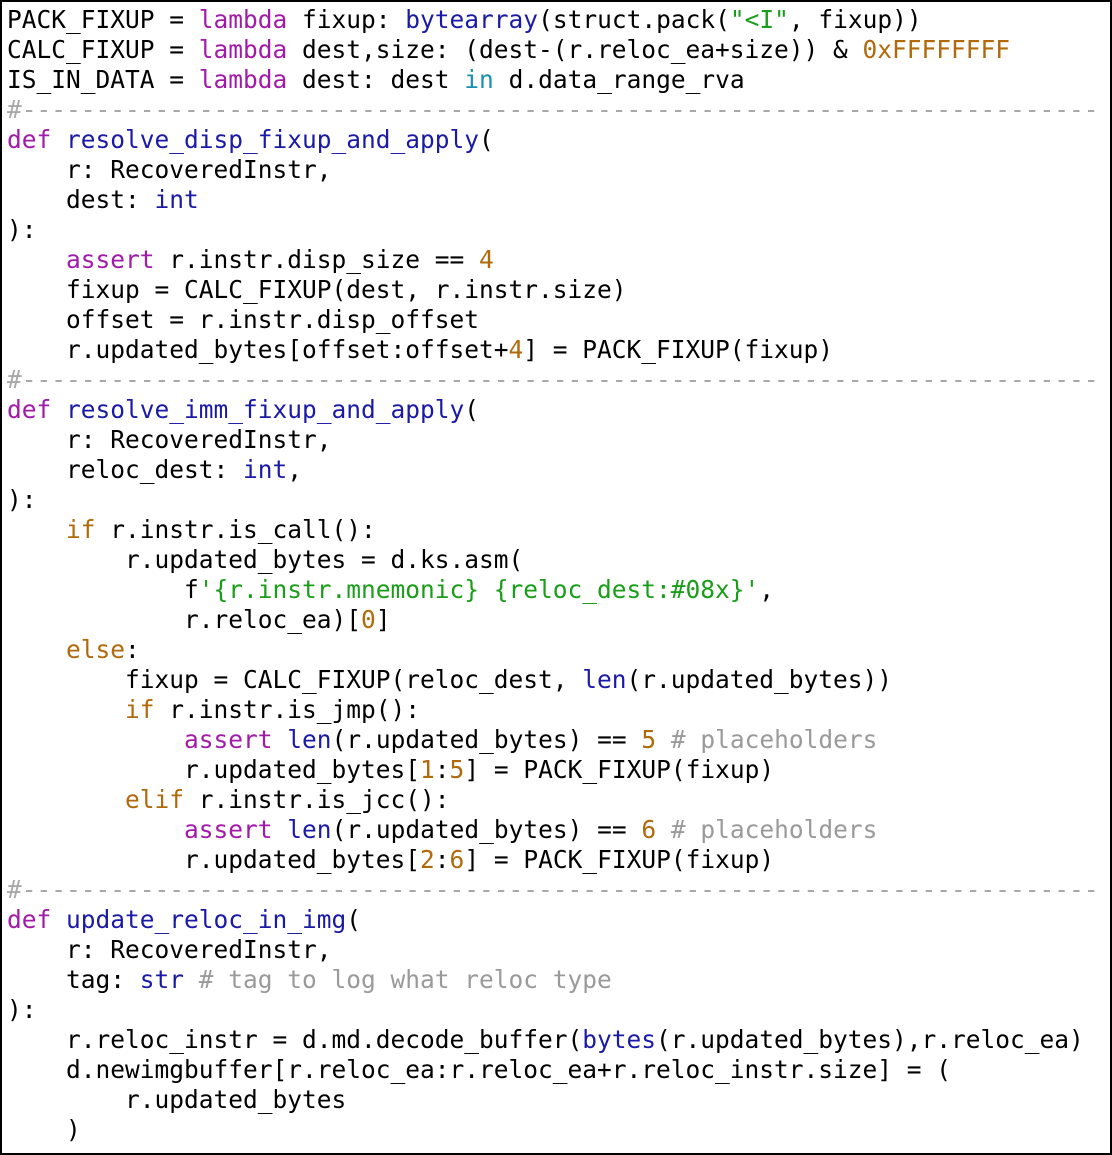 This screenshot has height=1155, width=1112. Describe the element at coordinates (376, 79) in the screenshot. I see `code-token: dest` at that location.